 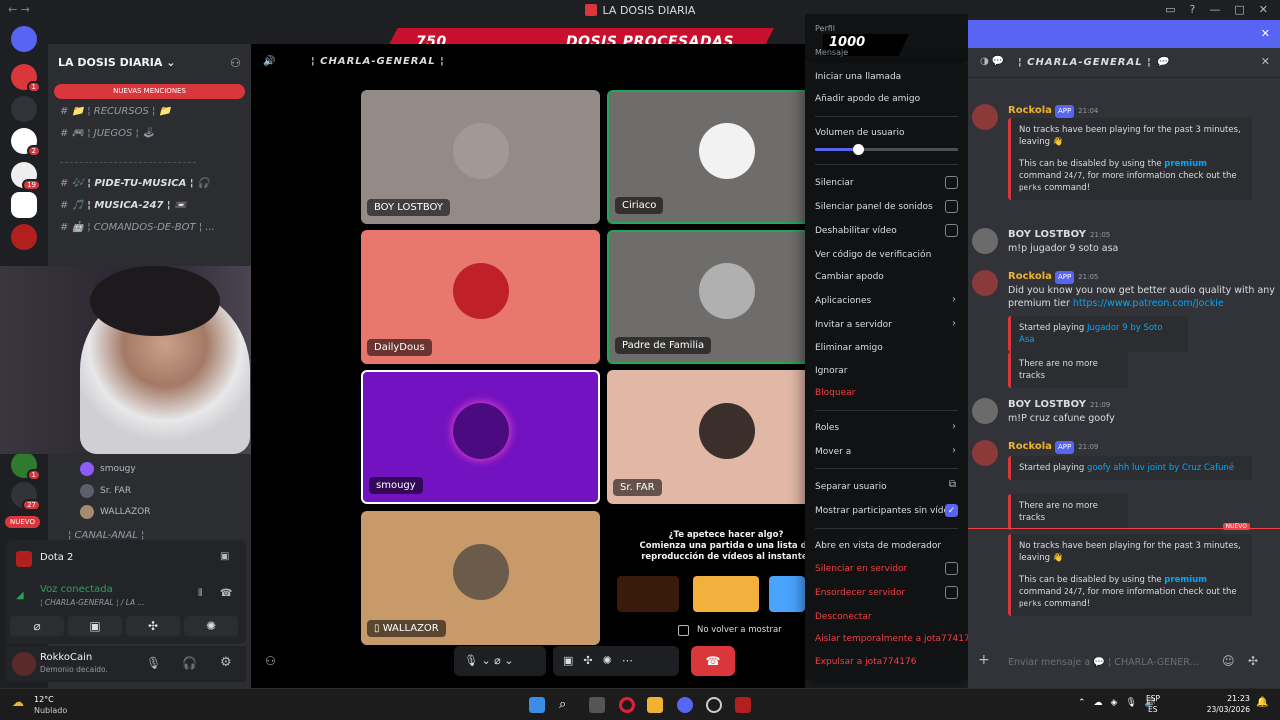 What do you see at coordinates (827, 428) in the screenshot?
I see `menu-roles: Roles` at bounding box center [827, 428].